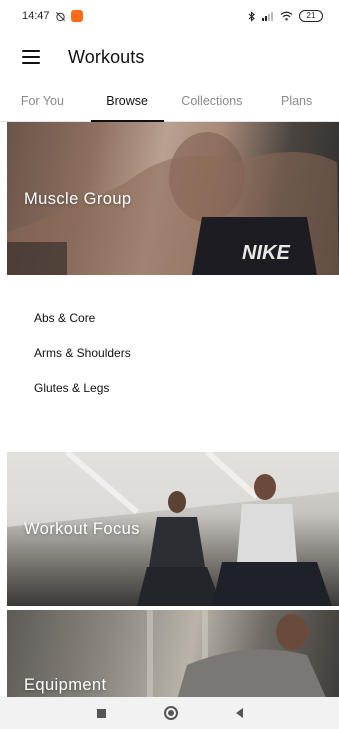  I want to click on list-item-glutes-legs: Glutes & Legs, so click(82, 397).